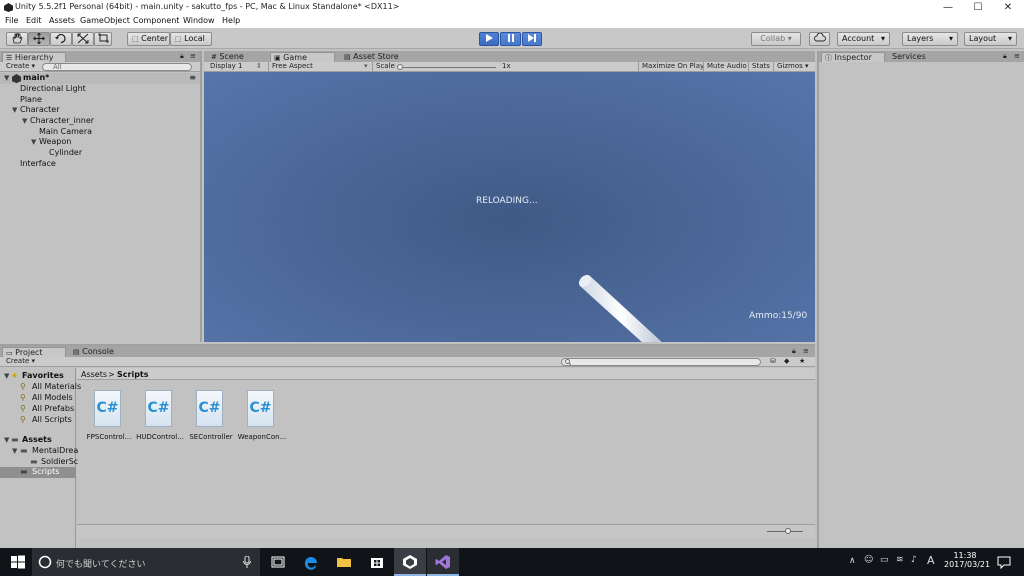 Image resolution: width=1024 pixels, height=576 pixels. What do you see at coordinates (65, 131) in the screenshot?
I see `hierarchy-item-main-camera: Main Camera` at bounding box center [65, 131].